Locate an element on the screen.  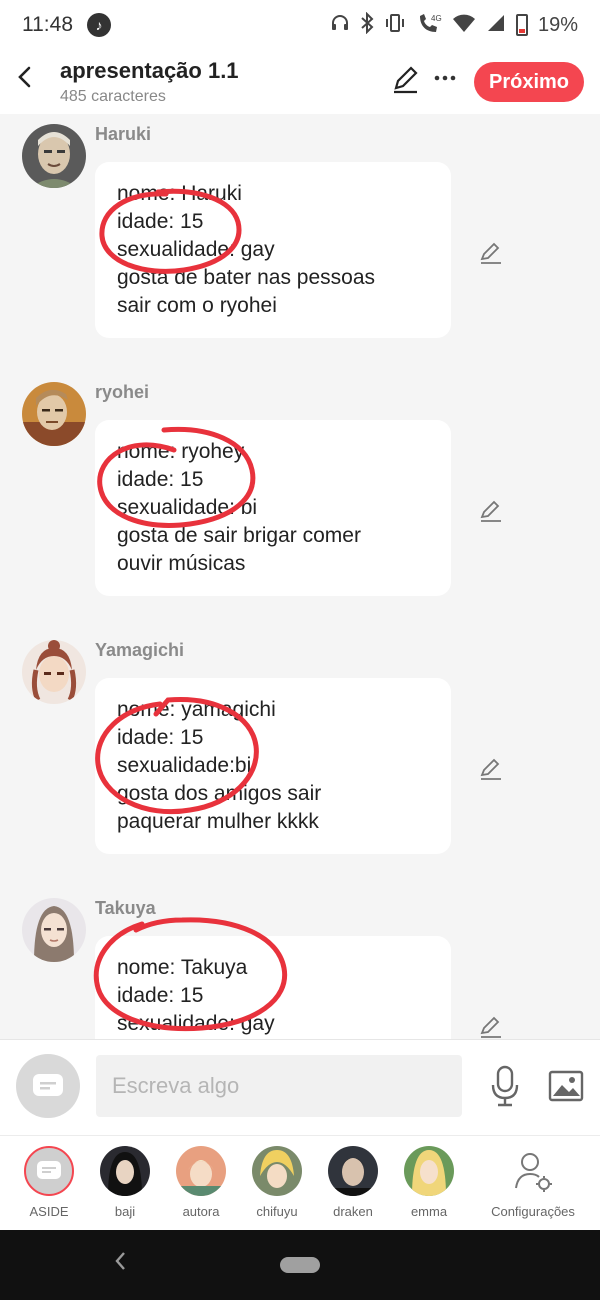
image-upload-button is located at coordinates (566, 1086).